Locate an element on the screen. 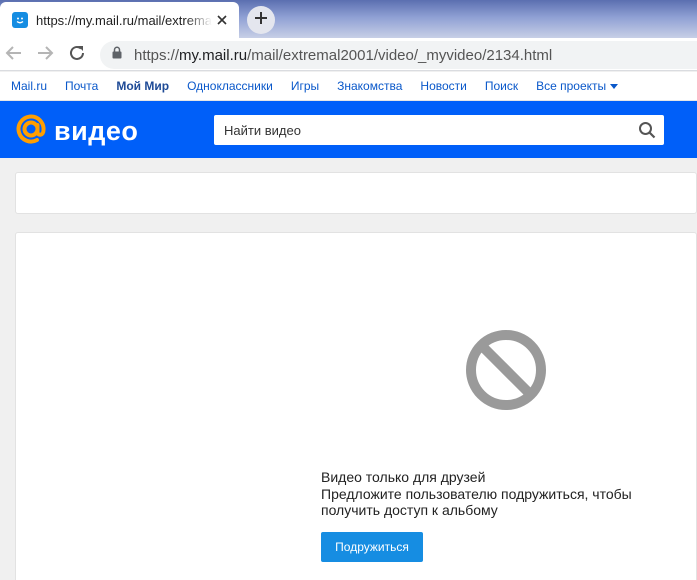  url-scheme: https:// is located at coordinates (157, 55).